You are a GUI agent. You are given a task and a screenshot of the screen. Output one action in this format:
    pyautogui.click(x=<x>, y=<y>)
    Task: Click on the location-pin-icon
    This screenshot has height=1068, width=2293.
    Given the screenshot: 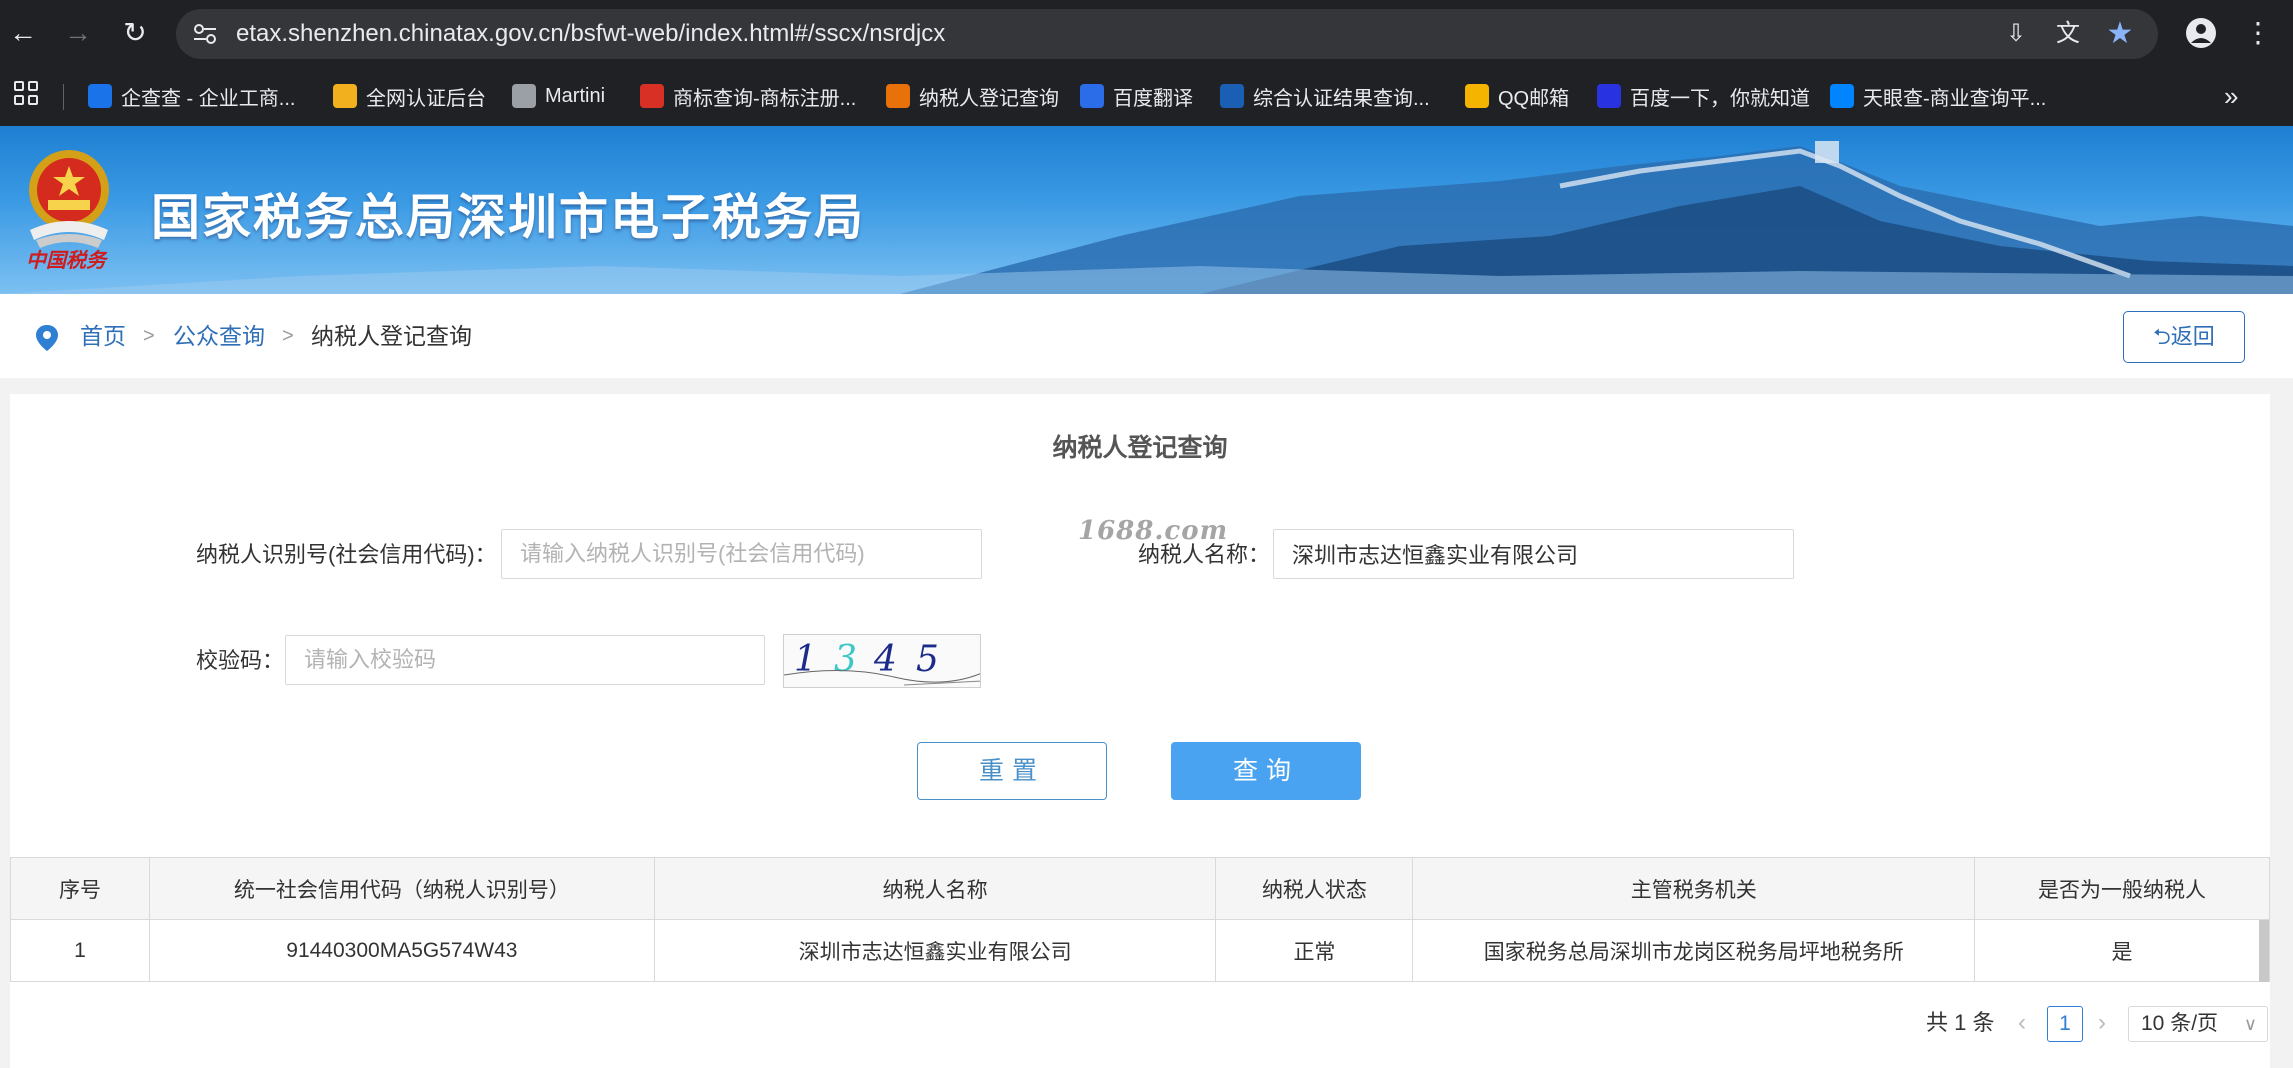 What is the action you would take?
    pyautogui.click(x=47, y=338)
    